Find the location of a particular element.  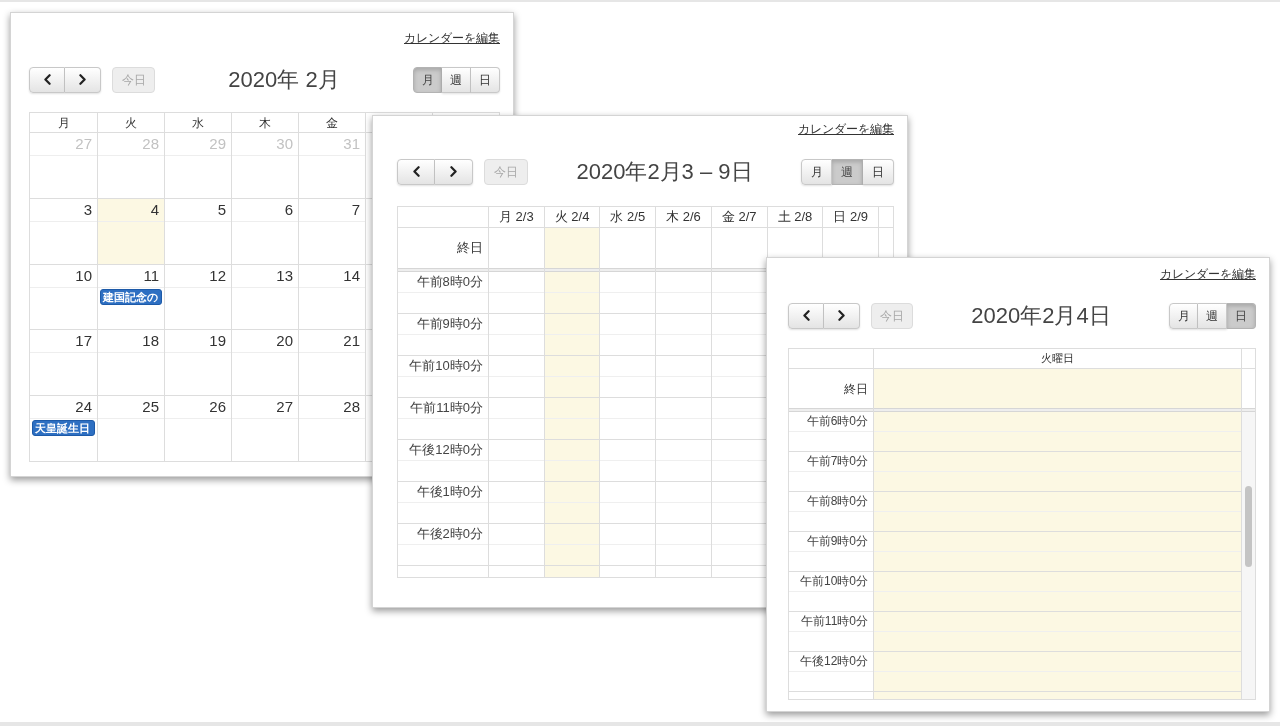

calendar-title: 2020年 2月 is located at coordinates (284, 79).